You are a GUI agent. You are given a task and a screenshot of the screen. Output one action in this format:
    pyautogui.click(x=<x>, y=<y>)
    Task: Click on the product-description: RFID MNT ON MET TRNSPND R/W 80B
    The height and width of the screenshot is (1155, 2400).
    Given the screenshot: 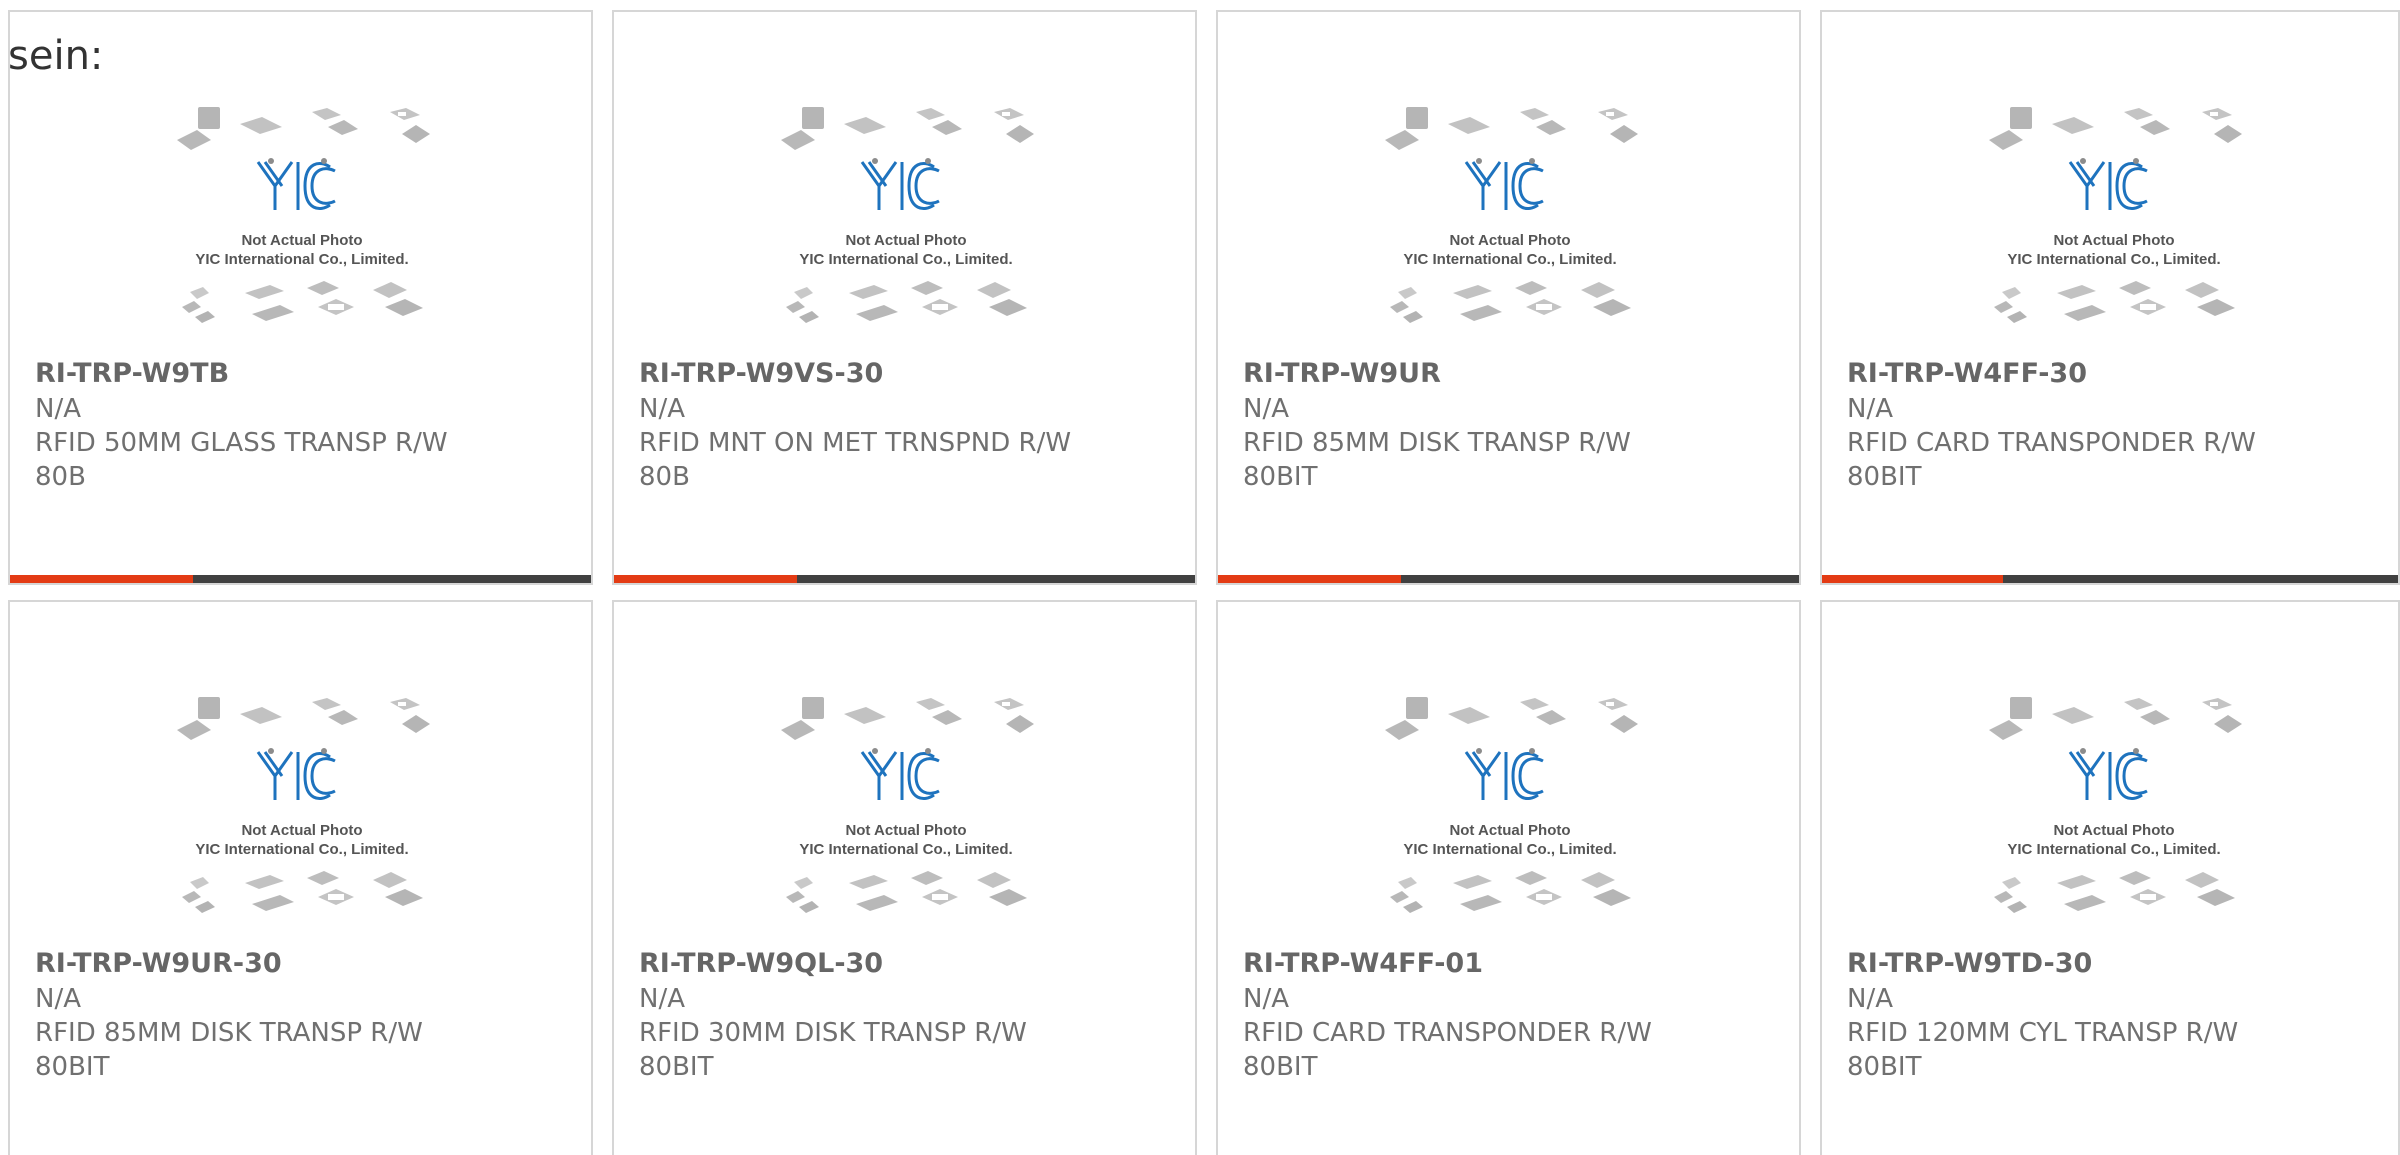 What is the action you would take?
    pyautogui.click(x=855, y=460)
    